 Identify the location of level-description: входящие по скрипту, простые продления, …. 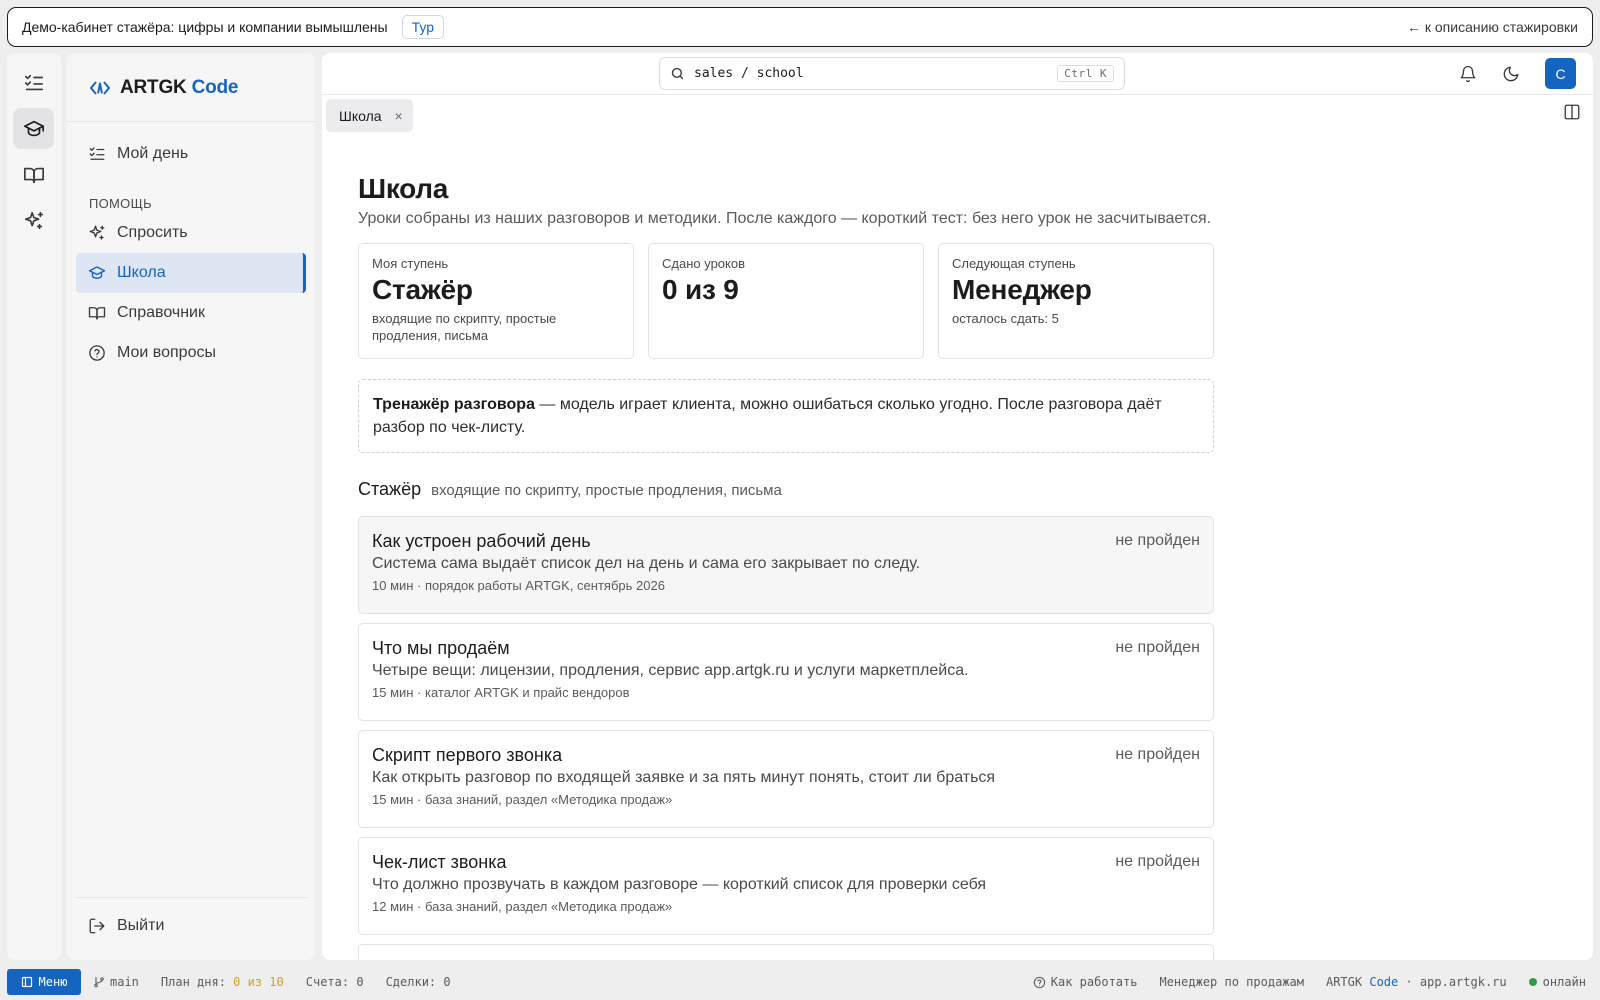
(606, 490).